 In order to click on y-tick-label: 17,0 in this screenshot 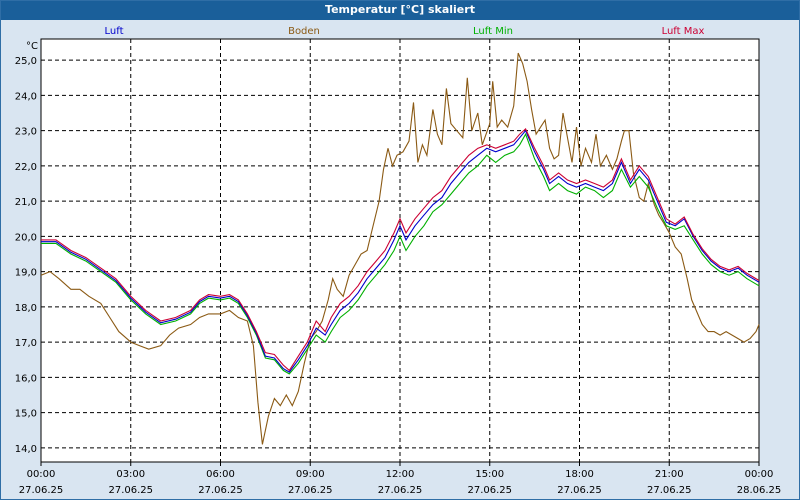, I will do `click(26, 343)`.